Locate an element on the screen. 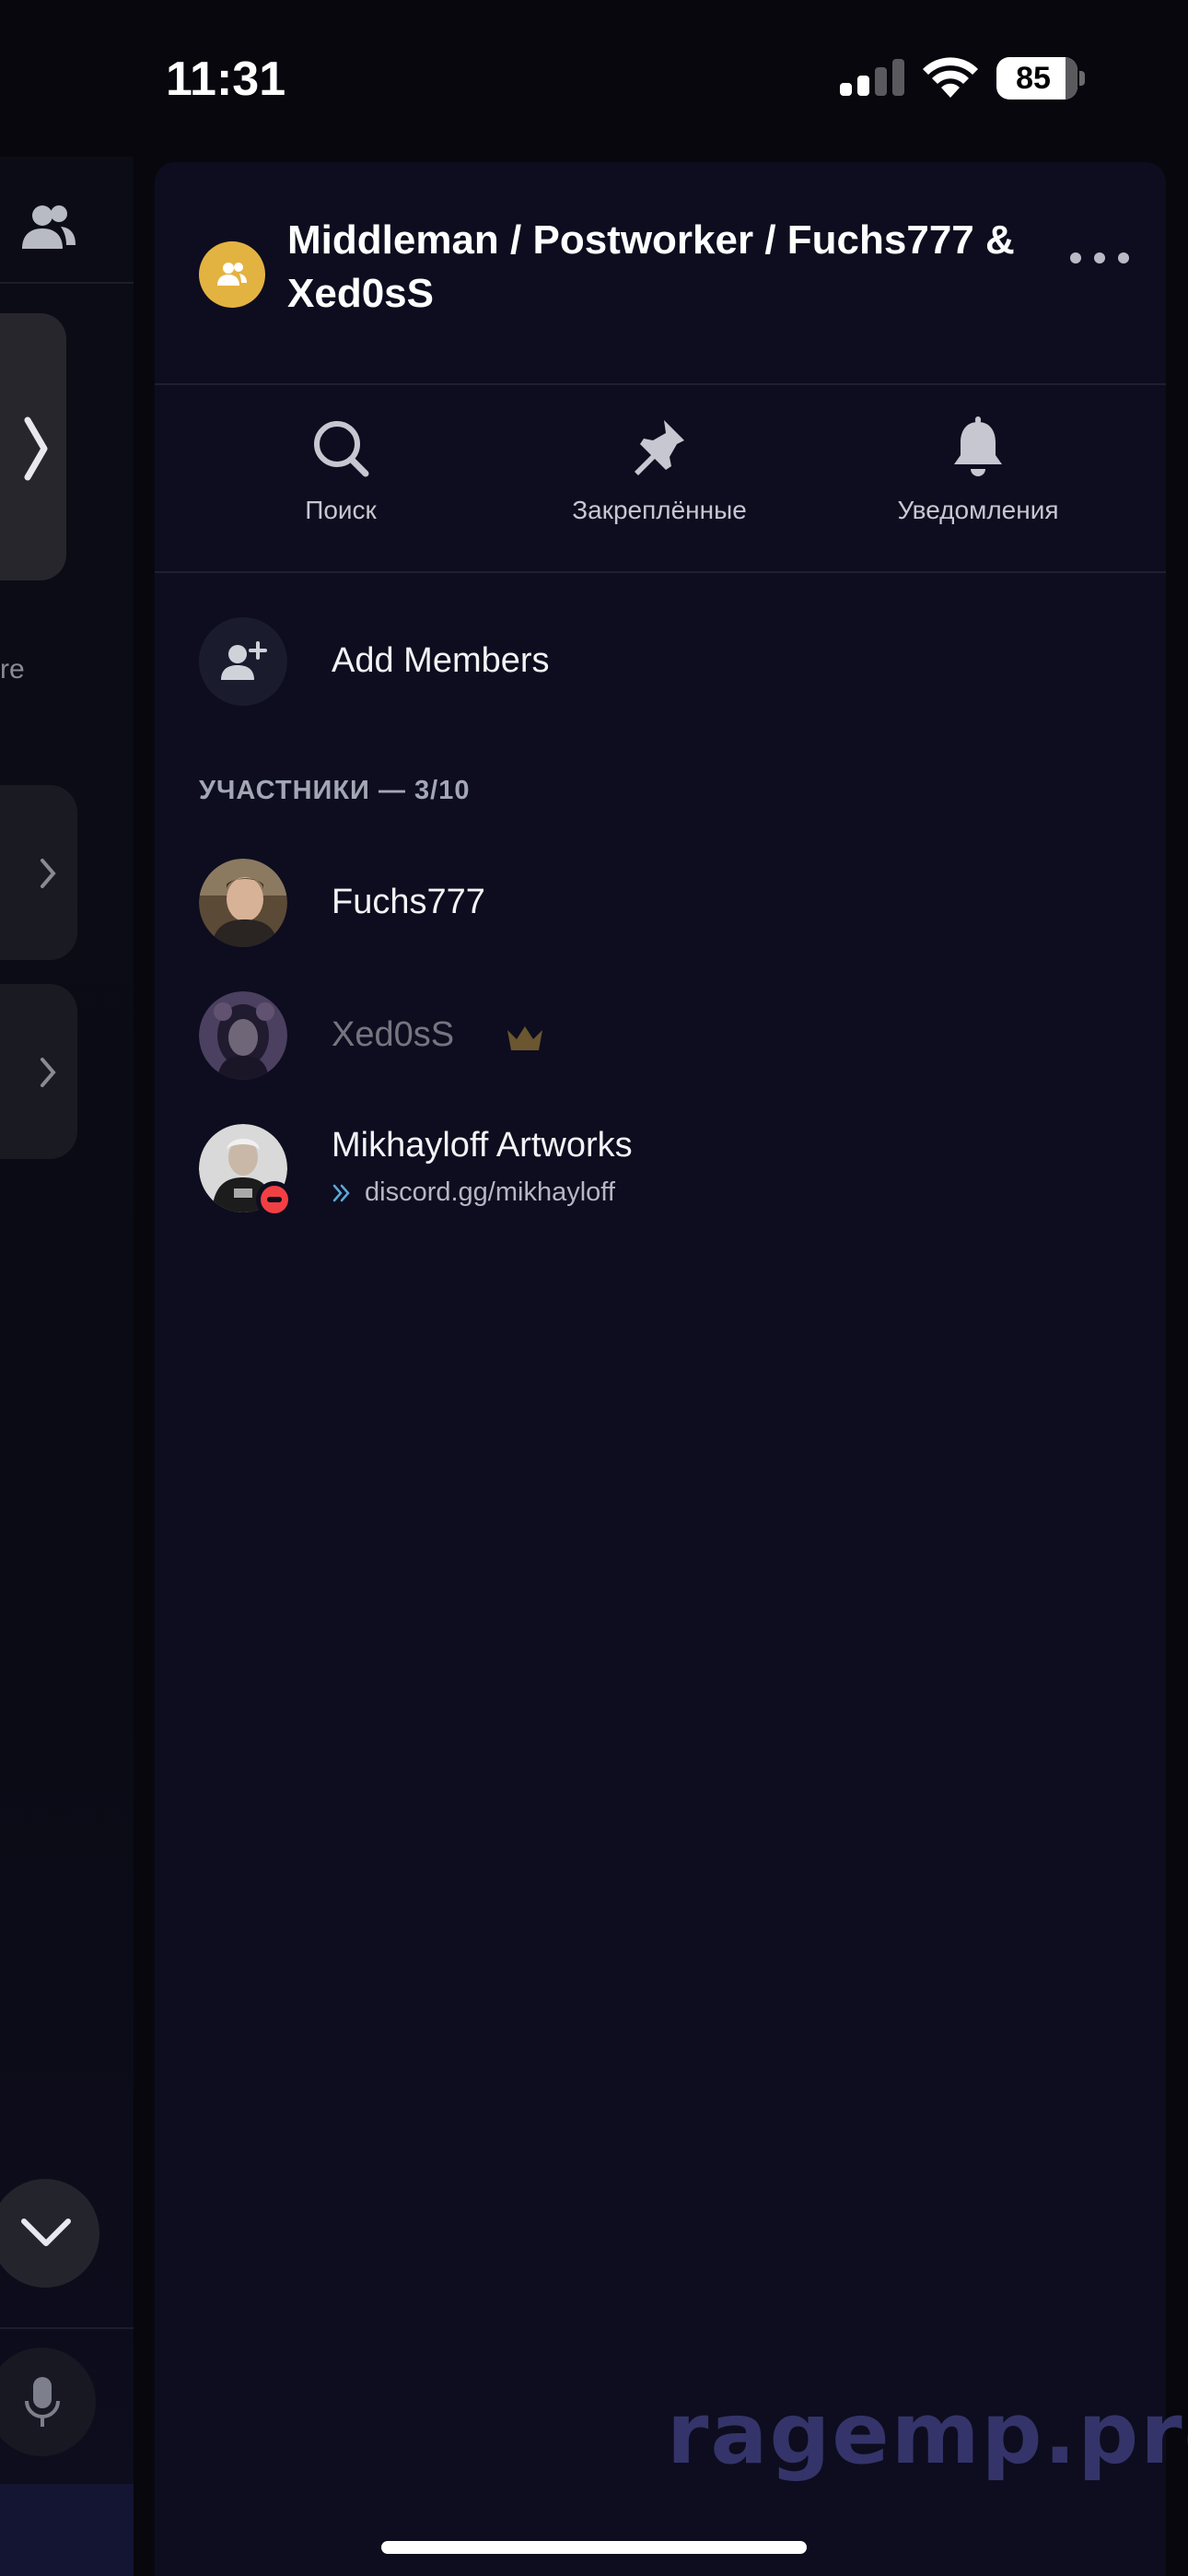  member-name: Mikhayloff Artworks is located at coordinates (482, 1145).